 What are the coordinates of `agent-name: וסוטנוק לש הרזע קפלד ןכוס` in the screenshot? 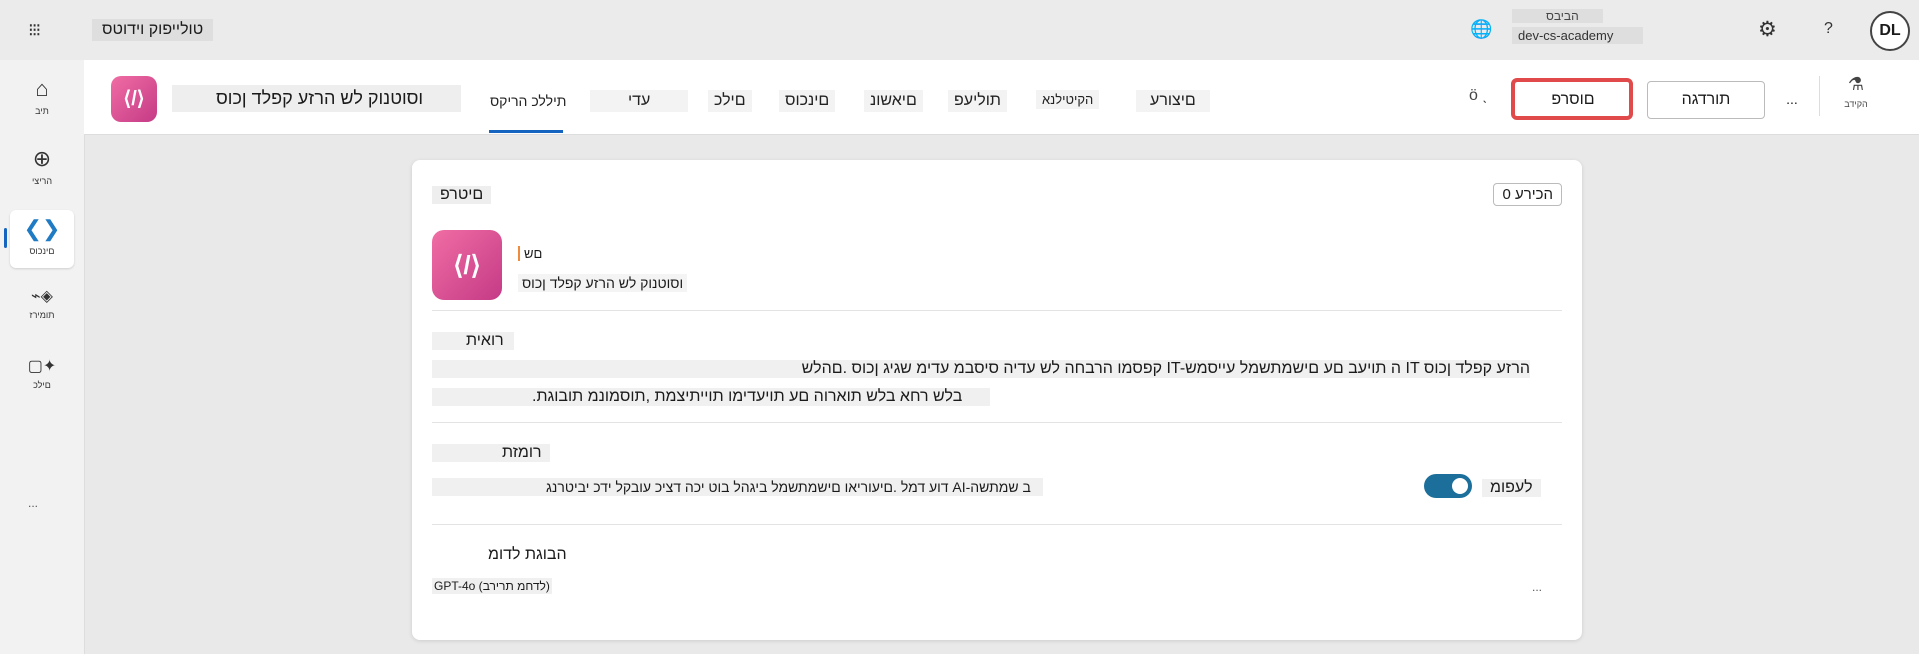 It's located at (317, 98).